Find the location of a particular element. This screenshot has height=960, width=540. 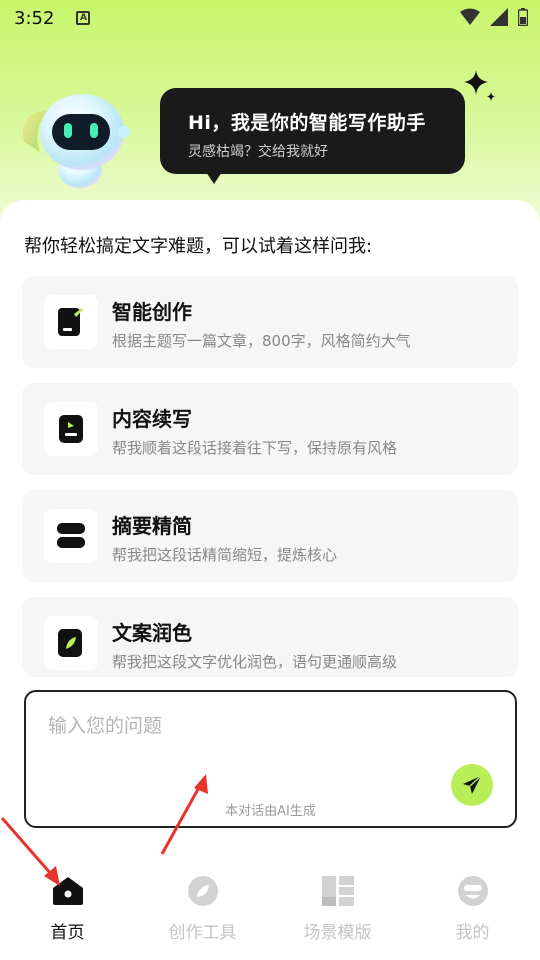

send-icon is located at coordinates (472, 784).